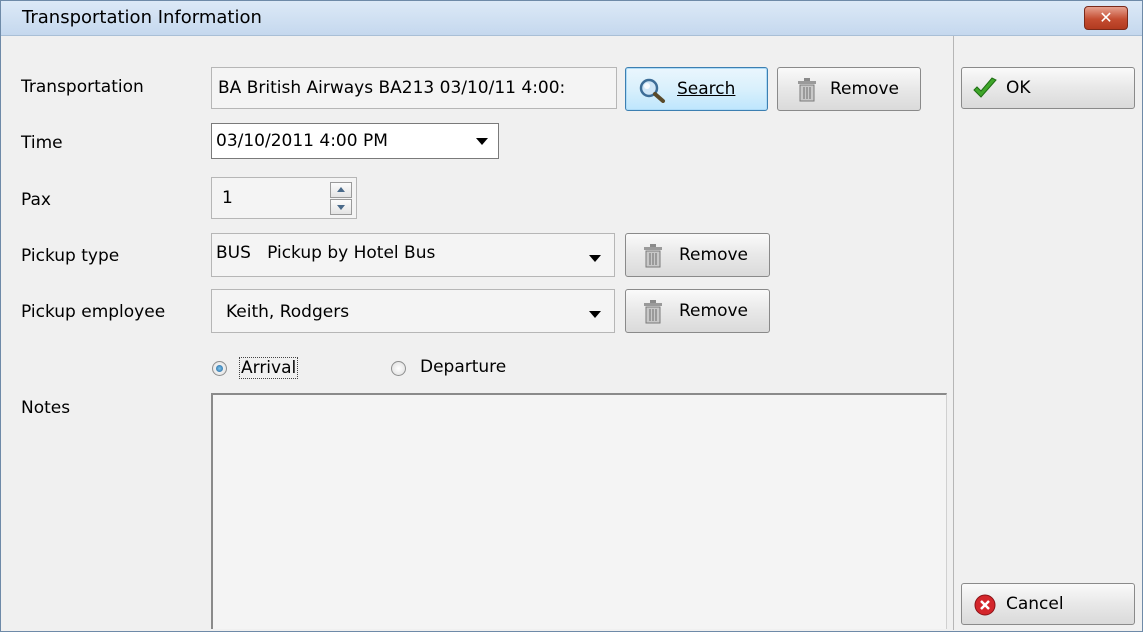 The image size is (1143, 632). Describe the element at coordinates (463, 367) in the screenshot. I see `departure-label: Departure` at that location.